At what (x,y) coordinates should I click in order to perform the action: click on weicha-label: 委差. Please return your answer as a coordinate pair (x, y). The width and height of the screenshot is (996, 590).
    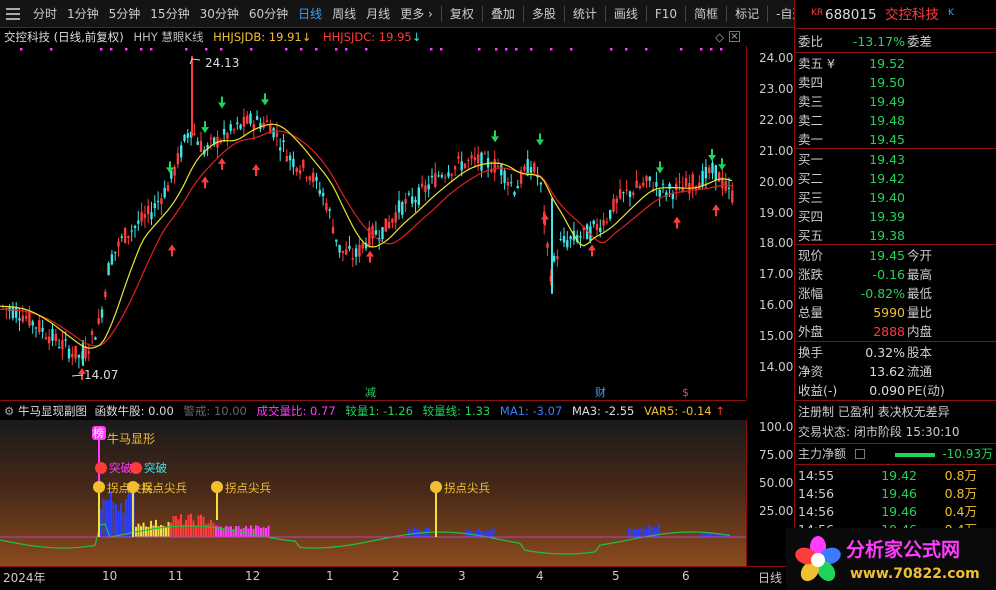
    Looking at the image, I should click on (920, 41).